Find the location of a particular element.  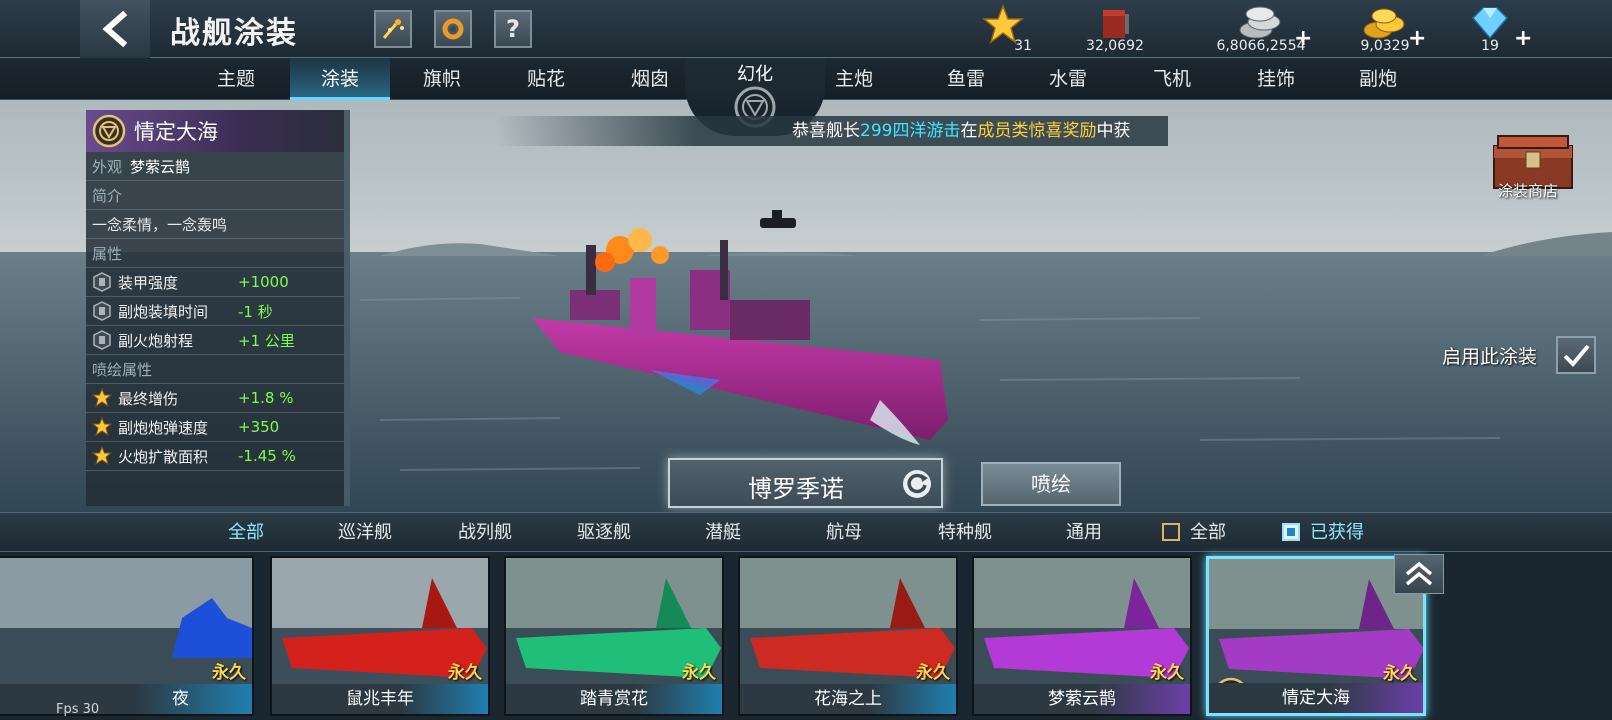

skin-card: 永久 鼠兆丰年 is located at coordinates (380, 636).